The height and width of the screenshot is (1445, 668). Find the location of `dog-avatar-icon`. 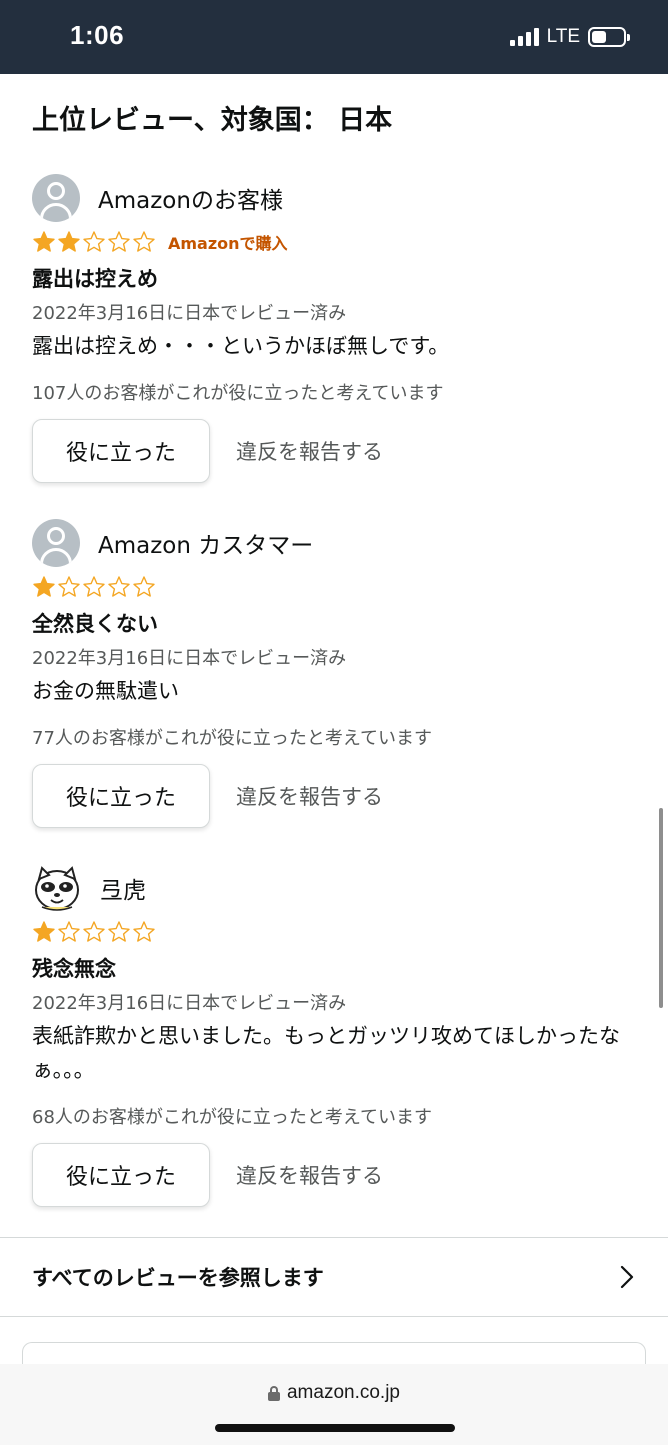

dog-avatar-icon is located at coordinates (57, 888).